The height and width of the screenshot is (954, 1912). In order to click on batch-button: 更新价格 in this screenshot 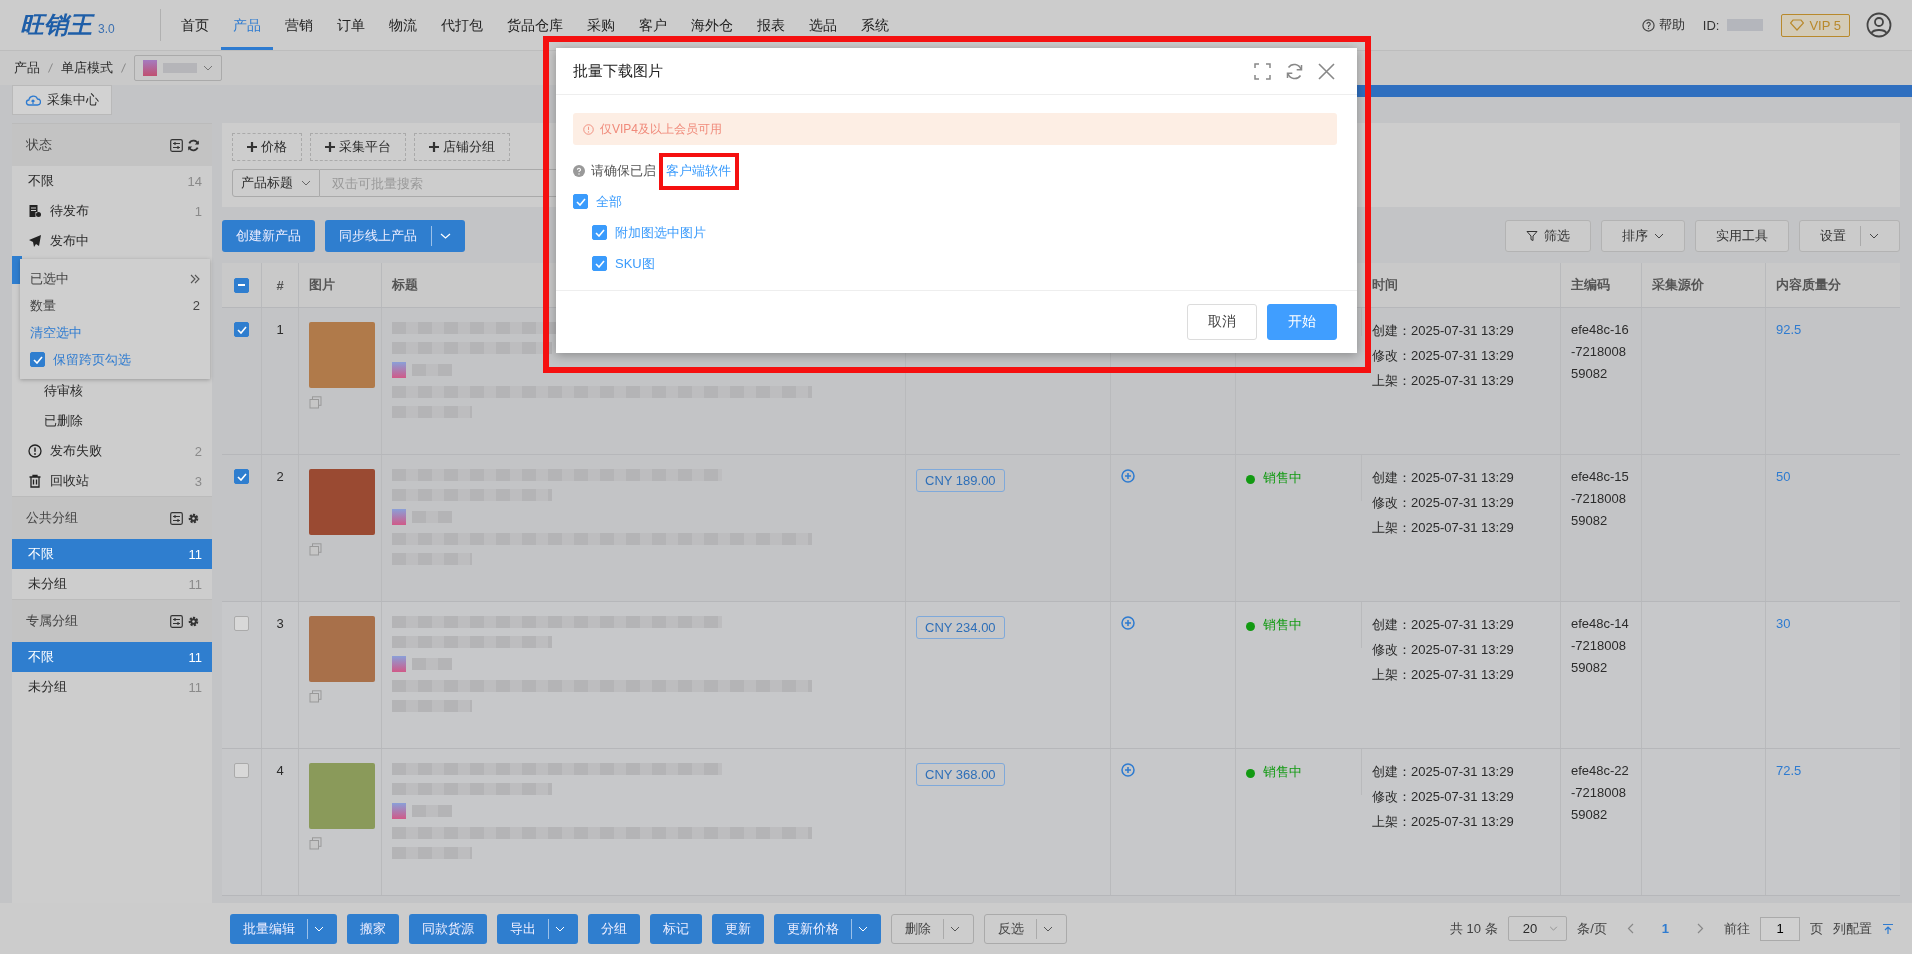, I will do `click(827, 928)`.